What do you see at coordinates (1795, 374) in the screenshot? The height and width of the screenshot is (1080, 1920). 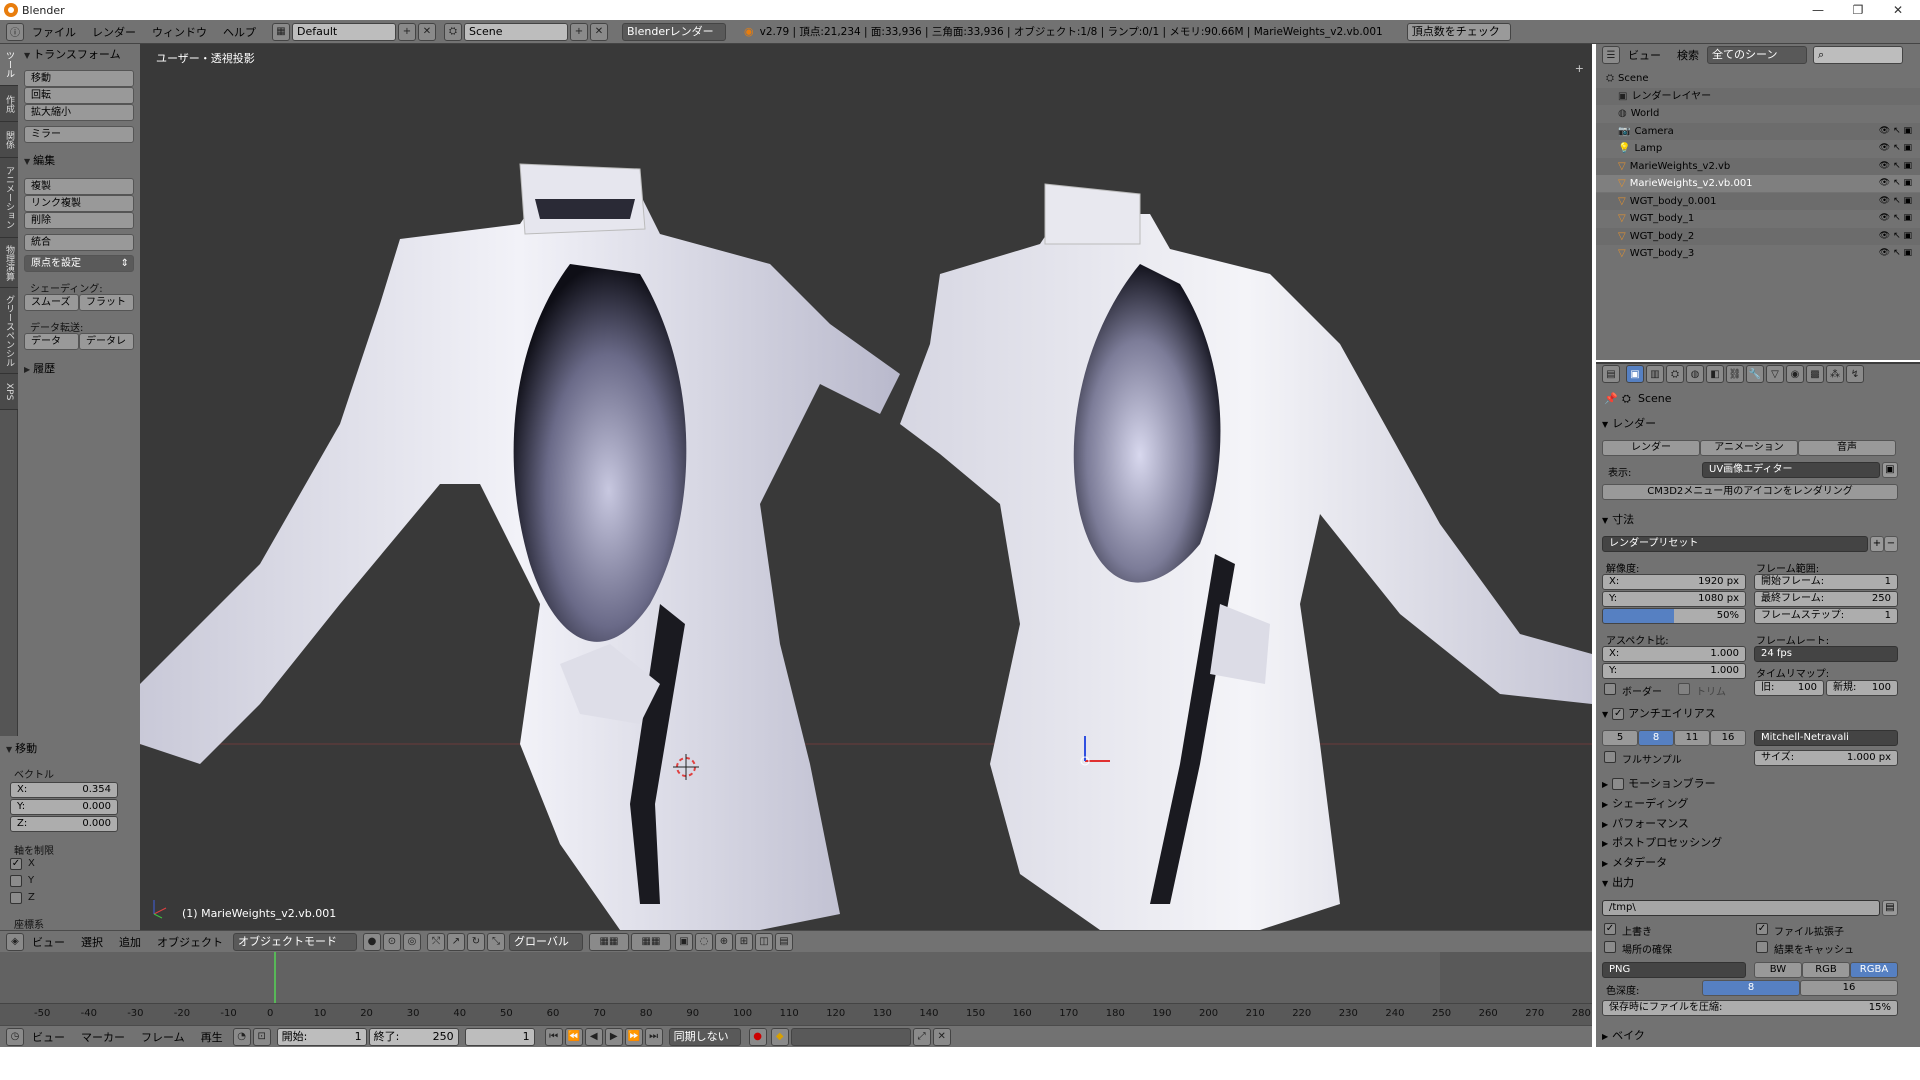 I see `material-tab-icon: ◉` at bounding box center [1795, 374].